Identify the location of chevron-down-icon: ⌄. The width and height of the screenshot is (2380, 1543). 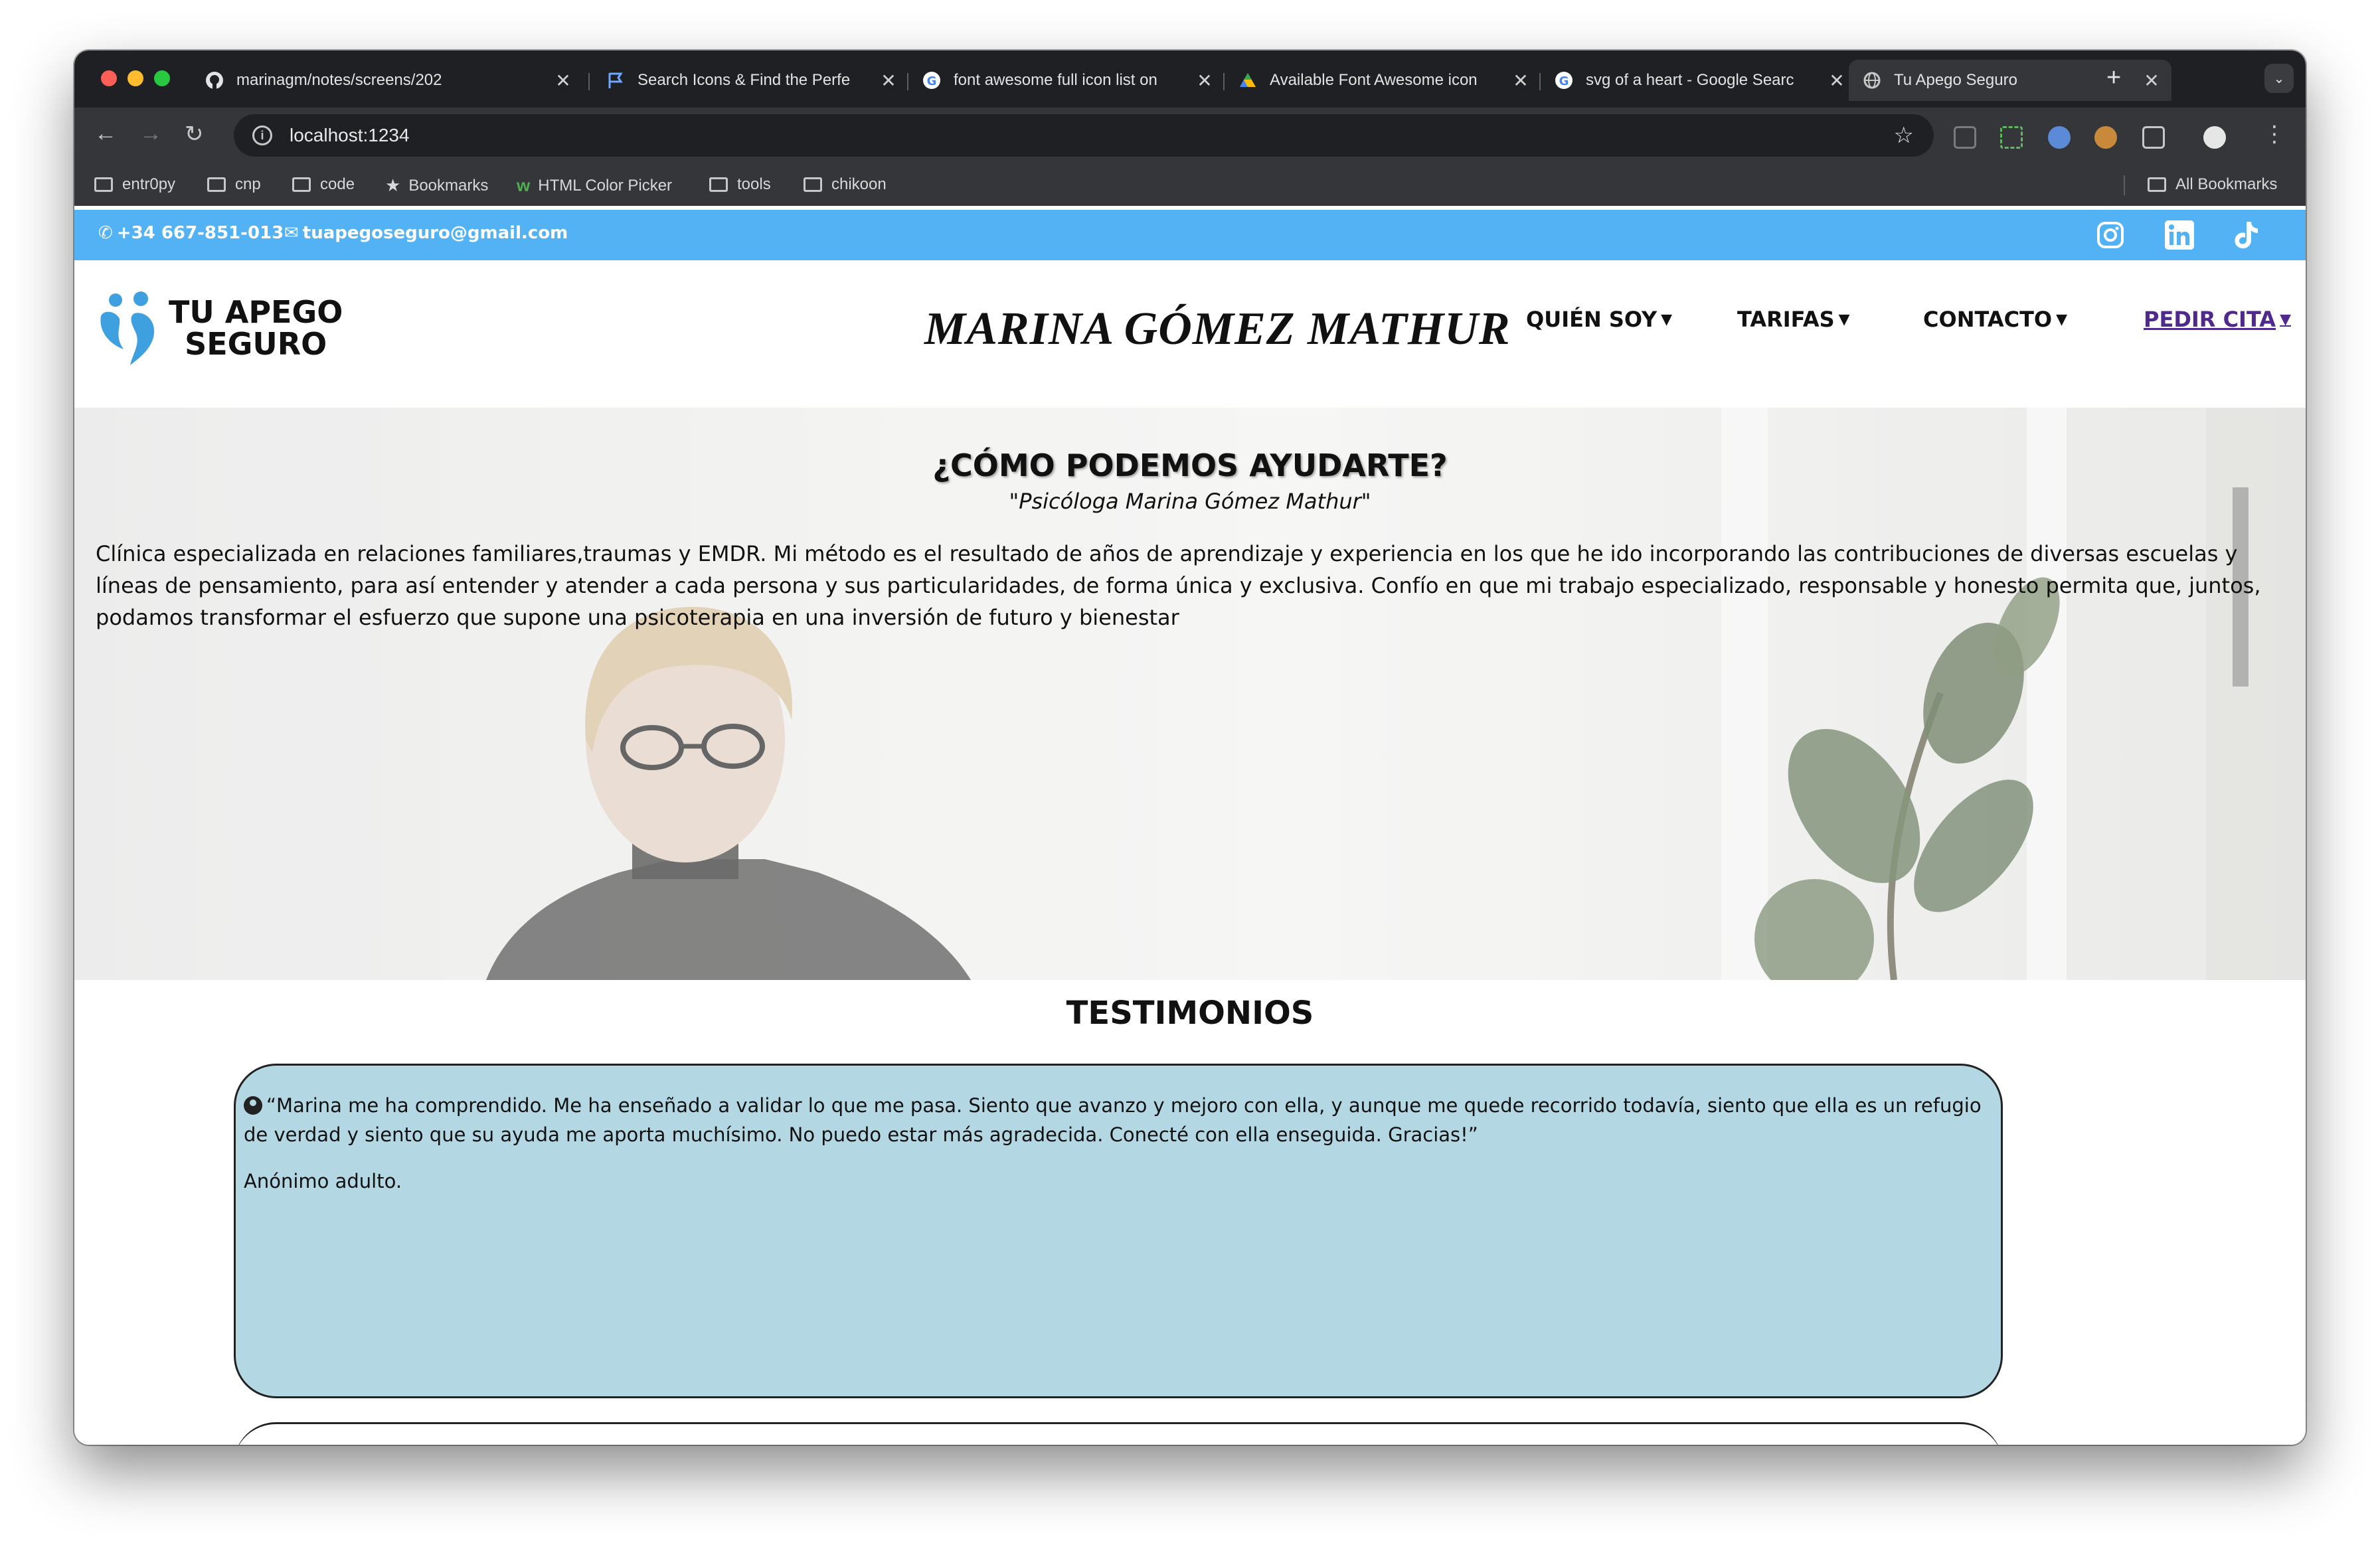
(2279, 78).